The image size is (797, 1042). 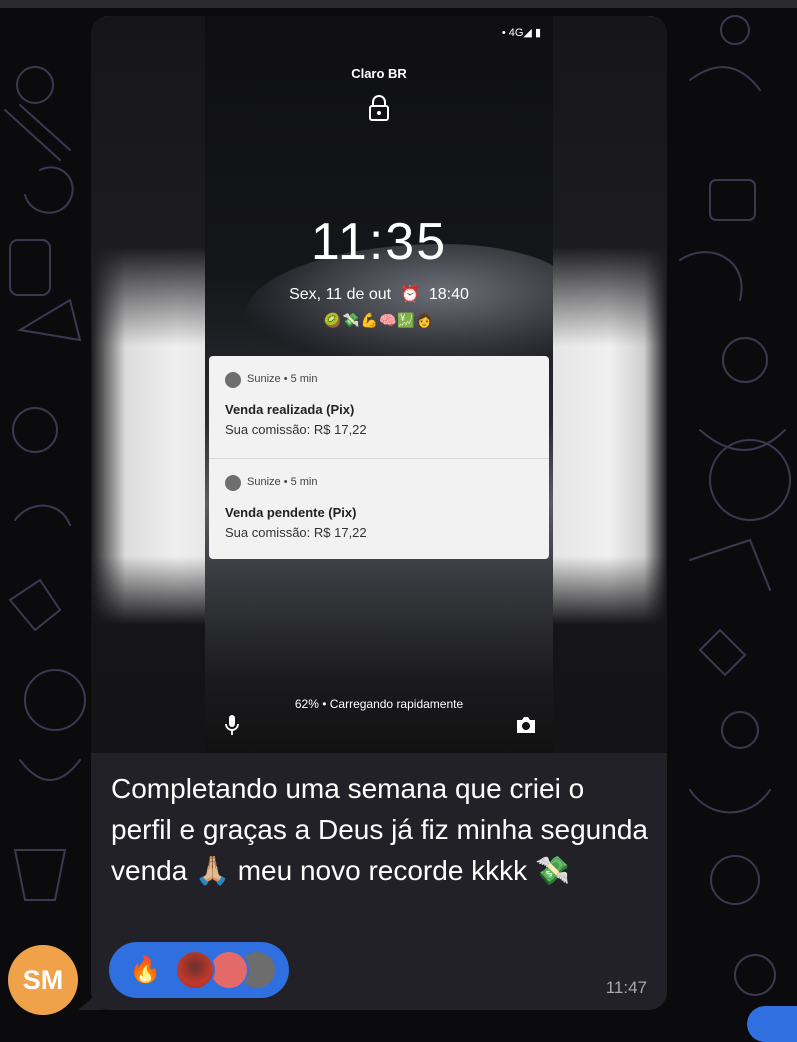 I want to click on date-alarm-line: Sex, 11 de out ⏰ 18:40, so click(x=379, y=294).